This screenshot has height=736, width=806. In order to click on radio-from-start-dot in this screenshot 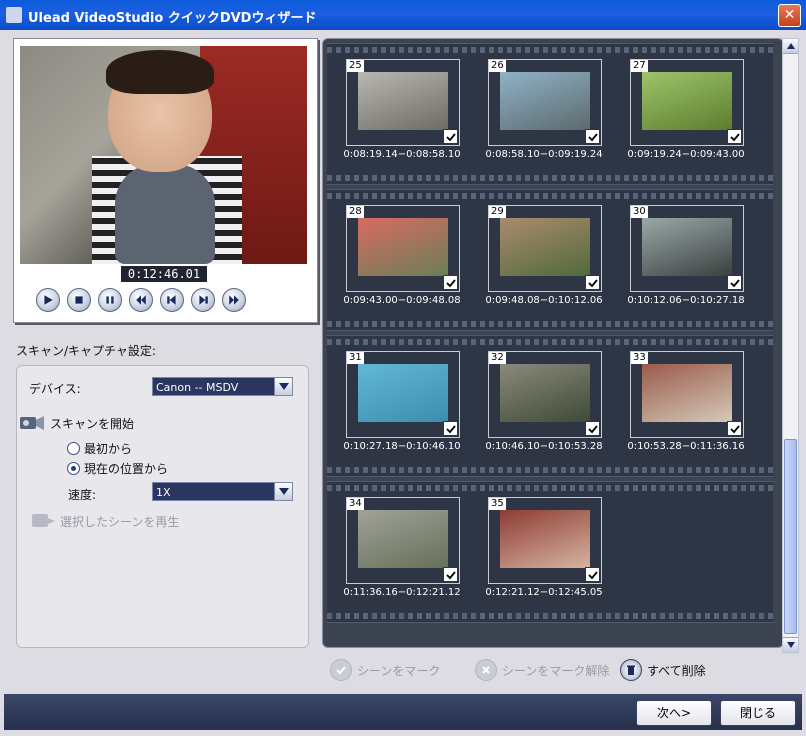, I will do `click(73, 448)`.